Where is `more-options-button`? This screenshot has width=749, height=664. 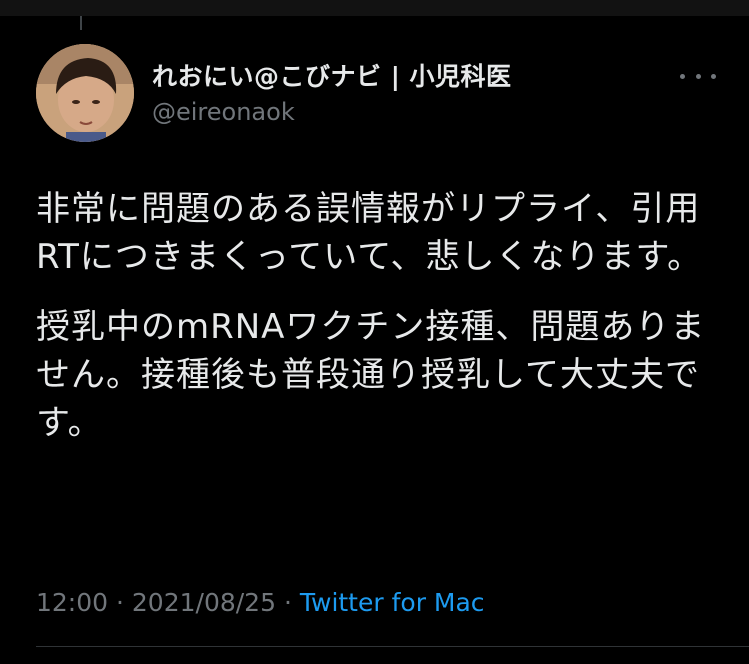 more-options-button is located at coordinates (698, 76).